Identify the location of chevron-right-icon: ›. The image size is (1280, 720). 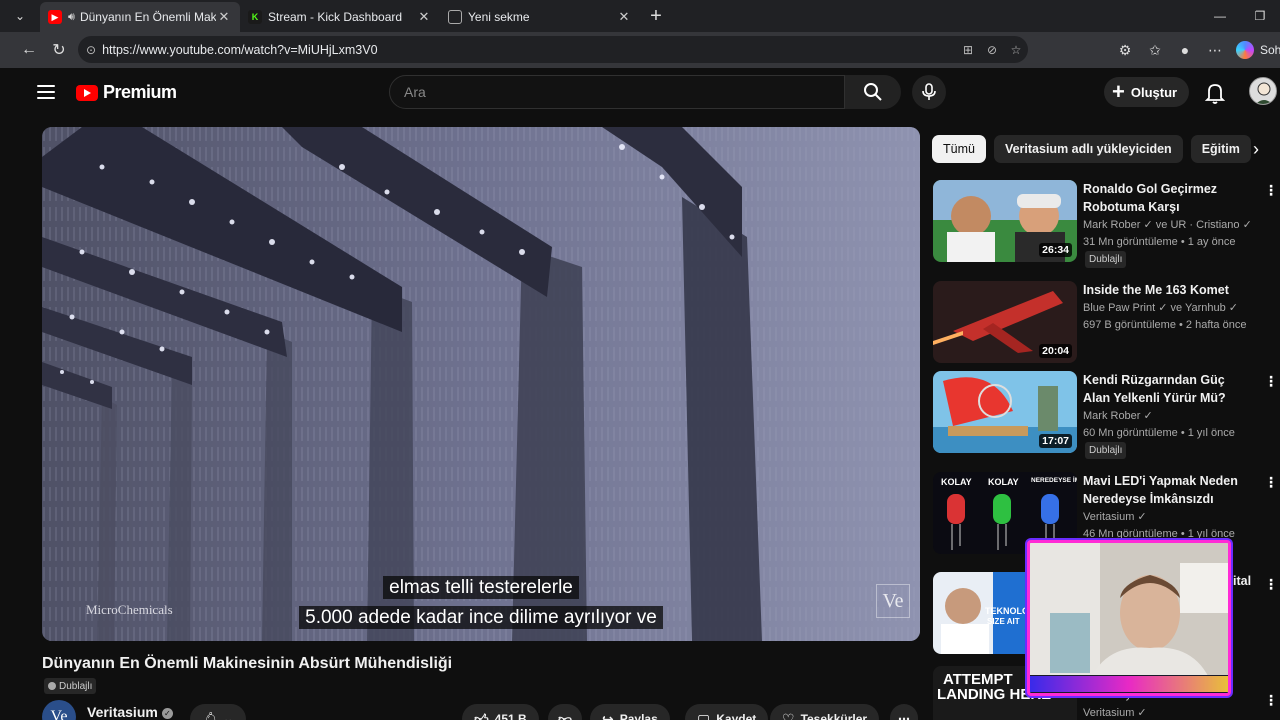
(1256, 149).